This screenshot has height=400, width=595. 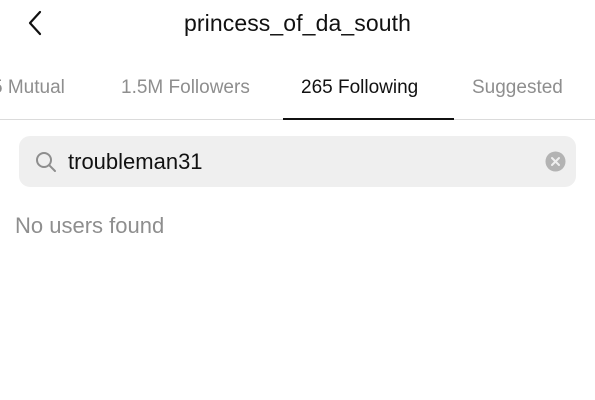 What do you see at coordinates (517, 88) in the screenshot?
I see `tab-suggested: Suggested` at bounding box center [517, 88].